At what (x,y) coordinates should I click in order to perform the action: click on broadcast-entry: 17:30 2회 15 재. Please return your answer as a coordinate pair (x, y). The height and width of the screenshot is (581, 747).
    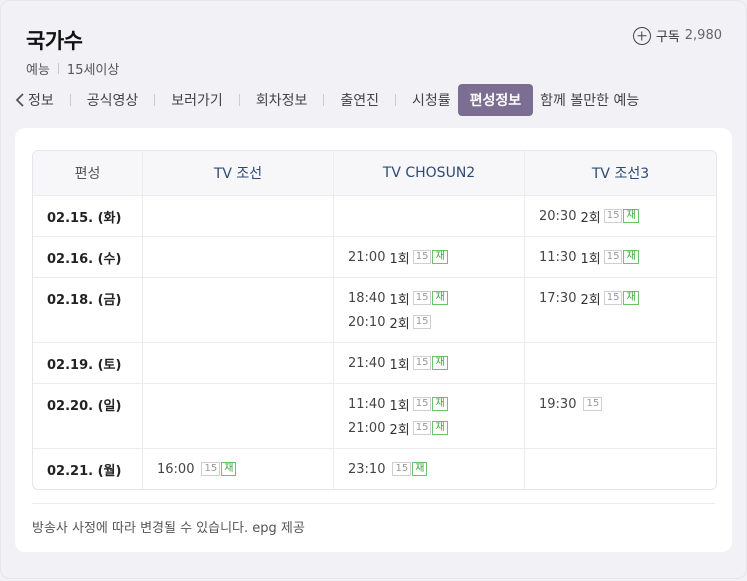
    Looking at the image, I should click on (620, 298).